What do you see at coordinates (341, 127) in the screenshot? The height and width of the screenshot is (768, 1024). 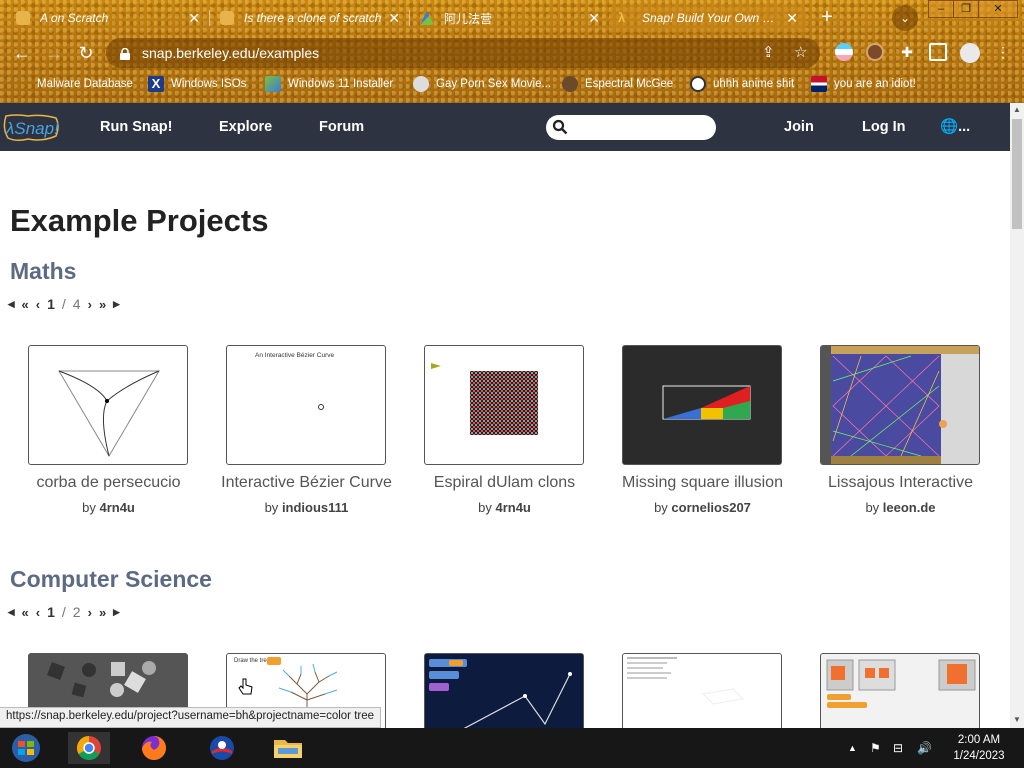 I see `forum-link: Forum` at bounding box center [341, 127].